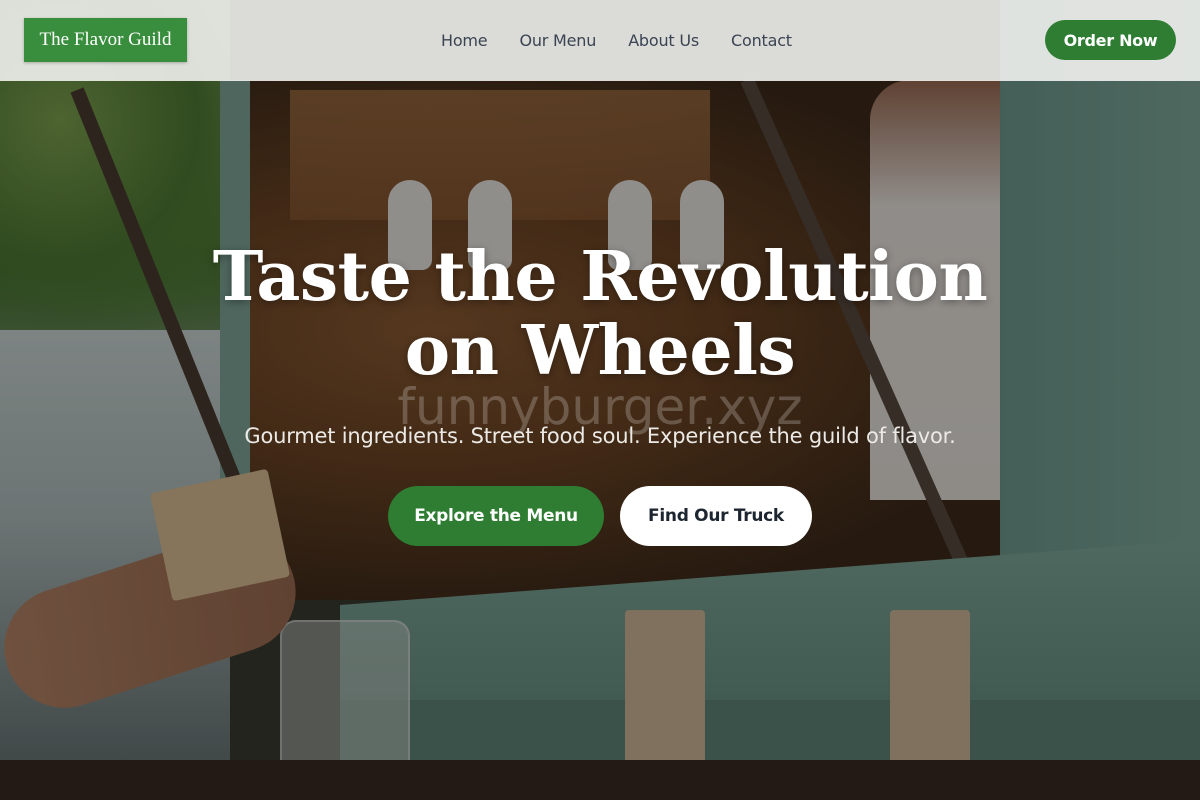 The height and width of the screenshot is (800, 1200). I want to click on nav-link-home: Home, so click(464, 40).